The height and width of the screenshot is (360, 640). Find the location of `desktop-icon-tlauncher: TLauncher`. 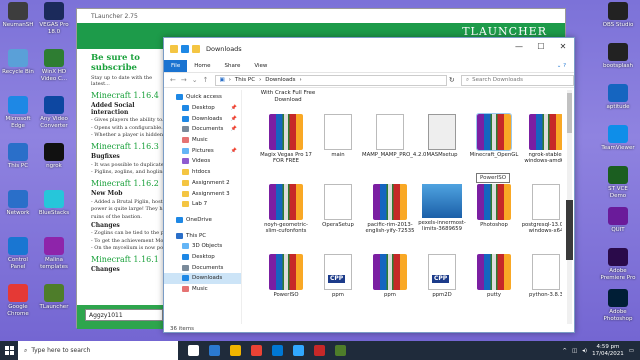

desktop-icon-tlauncher: TLauncher is located at coordinates (54, 297).